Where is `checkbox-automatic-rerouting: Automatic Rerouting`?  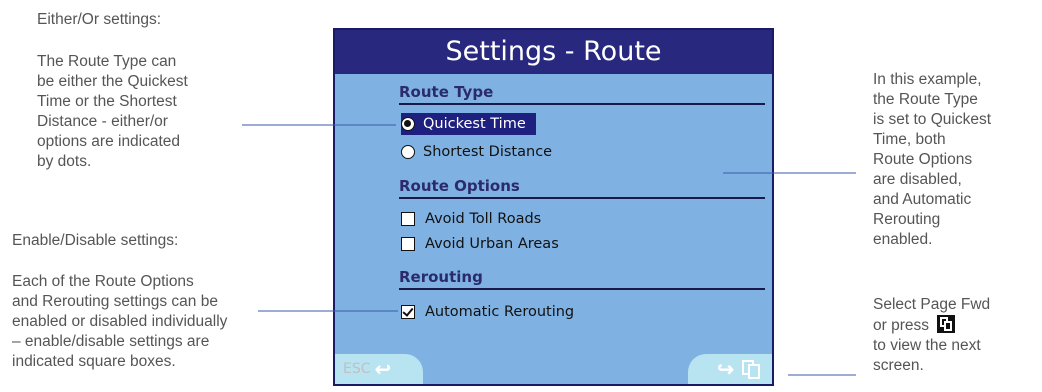 checkbox-automatic-rerouting: Automatic Rerouting is located at coordinates (487, 312).